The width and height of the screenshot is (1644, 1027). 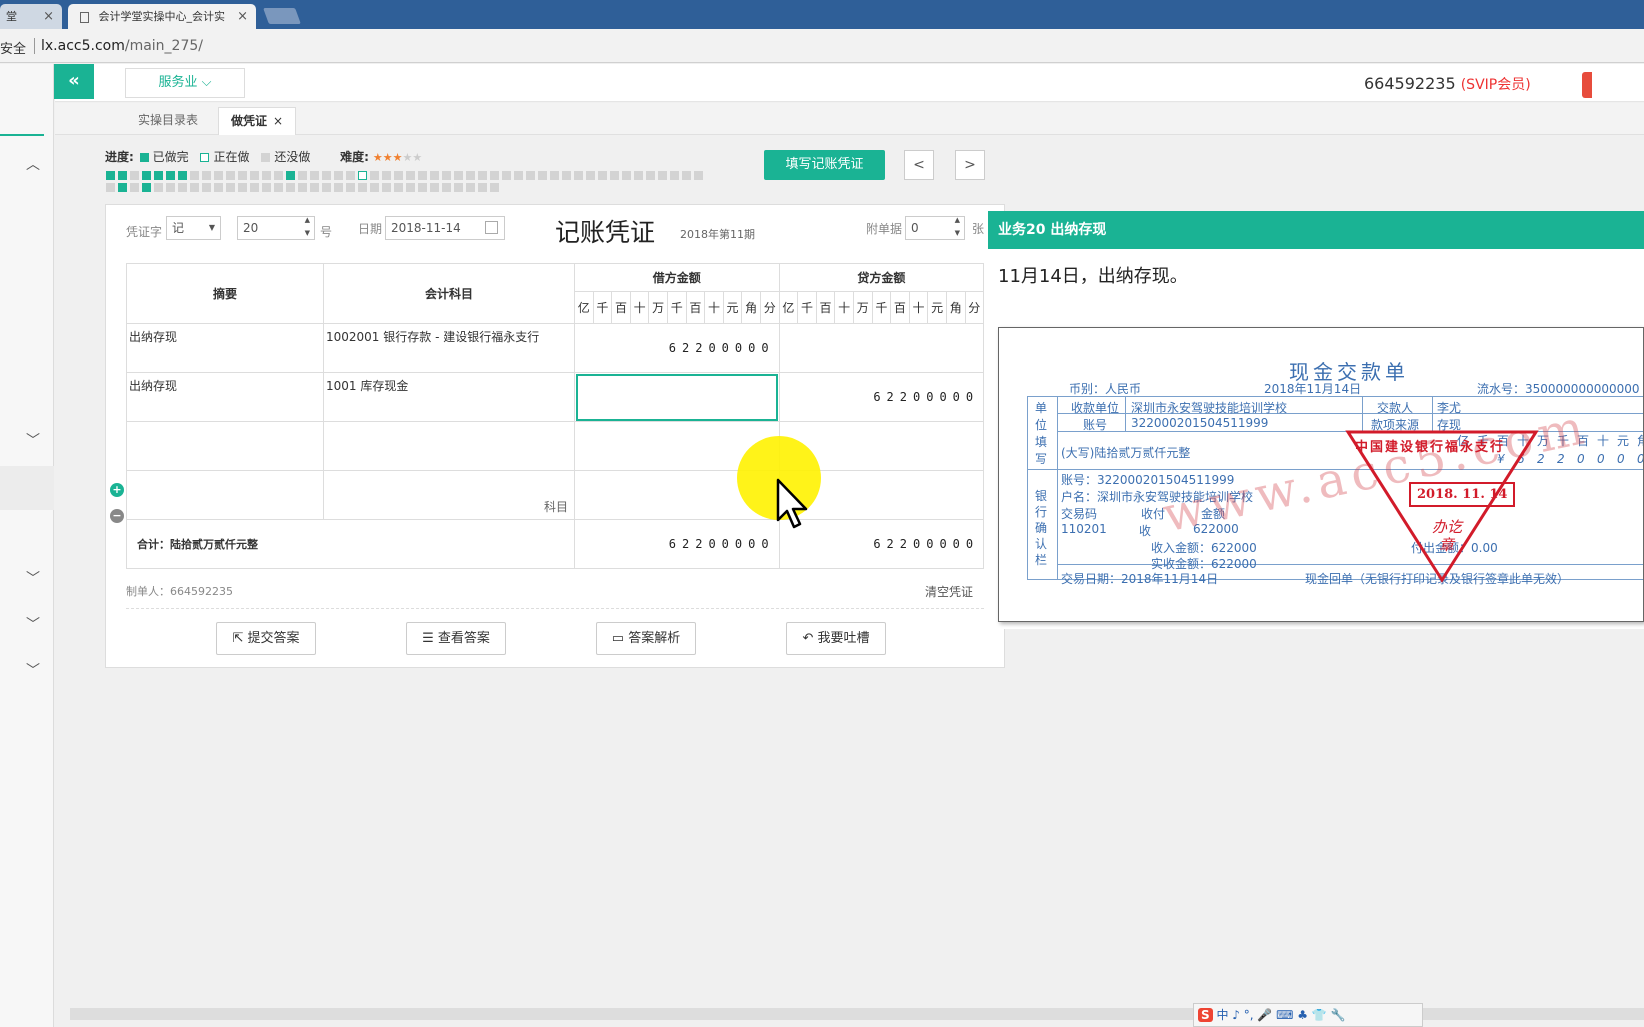 I want to click on voucher-row, so click(x=555, y=446).